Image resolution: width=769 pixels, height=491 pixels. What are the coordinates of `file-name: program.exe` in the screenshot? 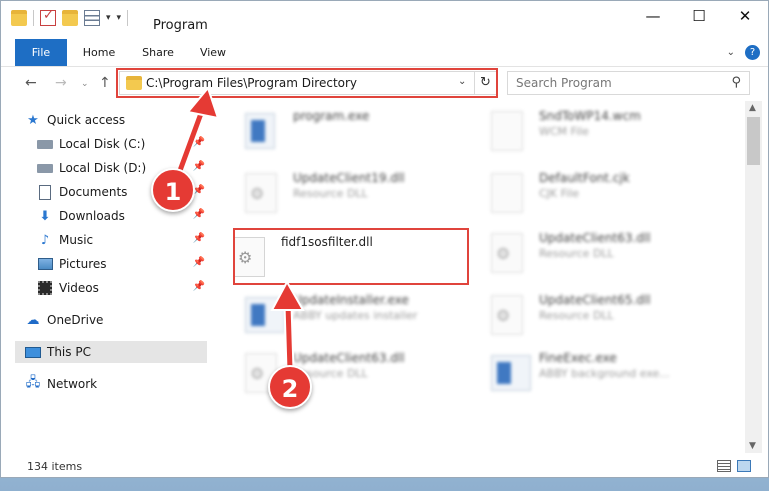 It's located at (331, 116).